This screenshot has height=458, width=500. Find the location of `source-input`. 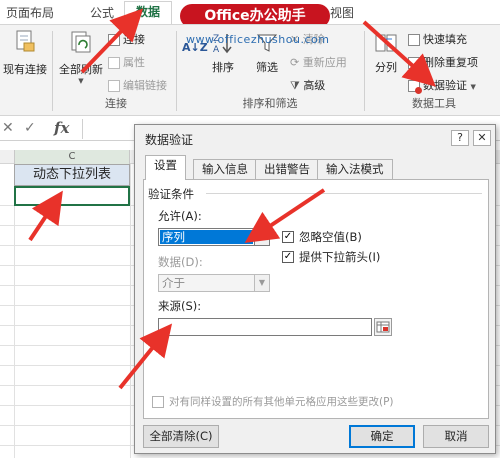

source-input is located at coordinates (265, 327).